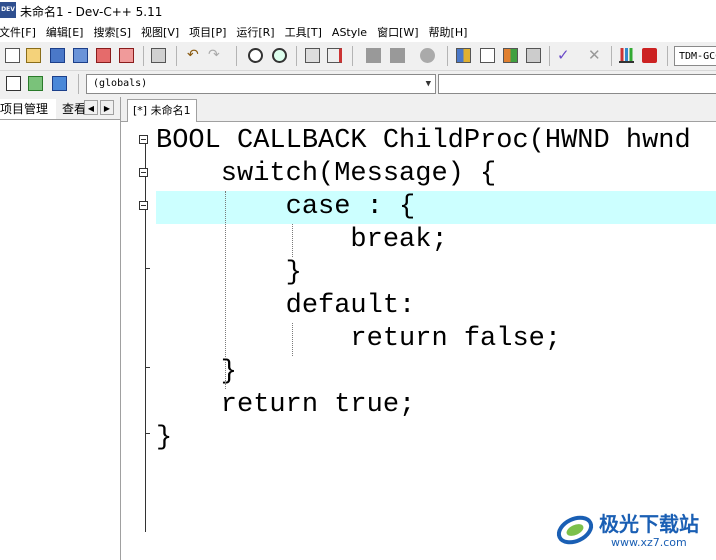  I want to click on run-icon, so click(487, 55).